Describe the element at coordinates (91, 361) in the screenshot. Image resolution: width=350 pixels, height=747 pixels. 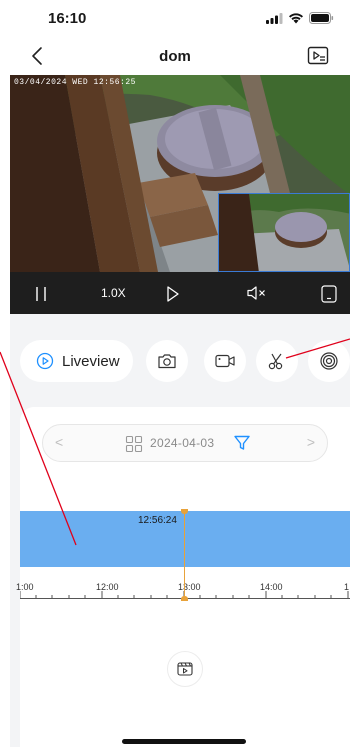
I see `liveview-label: Liveview` at that location.